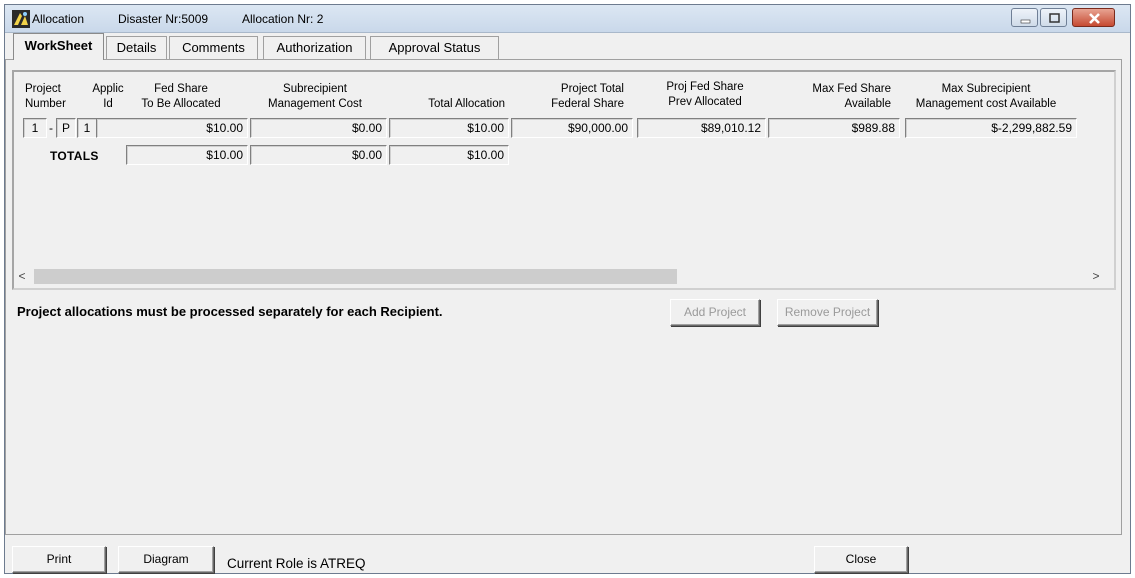 Image resolution: width=1135 pixels, height=578 pixels. I want to click on close-window-button, so click(1093, 17).